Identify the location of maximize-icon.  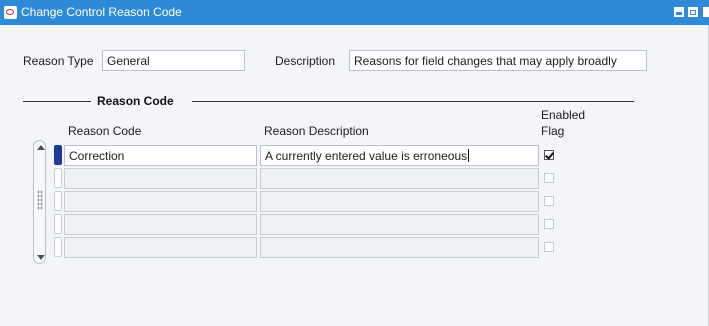
(693, 12).